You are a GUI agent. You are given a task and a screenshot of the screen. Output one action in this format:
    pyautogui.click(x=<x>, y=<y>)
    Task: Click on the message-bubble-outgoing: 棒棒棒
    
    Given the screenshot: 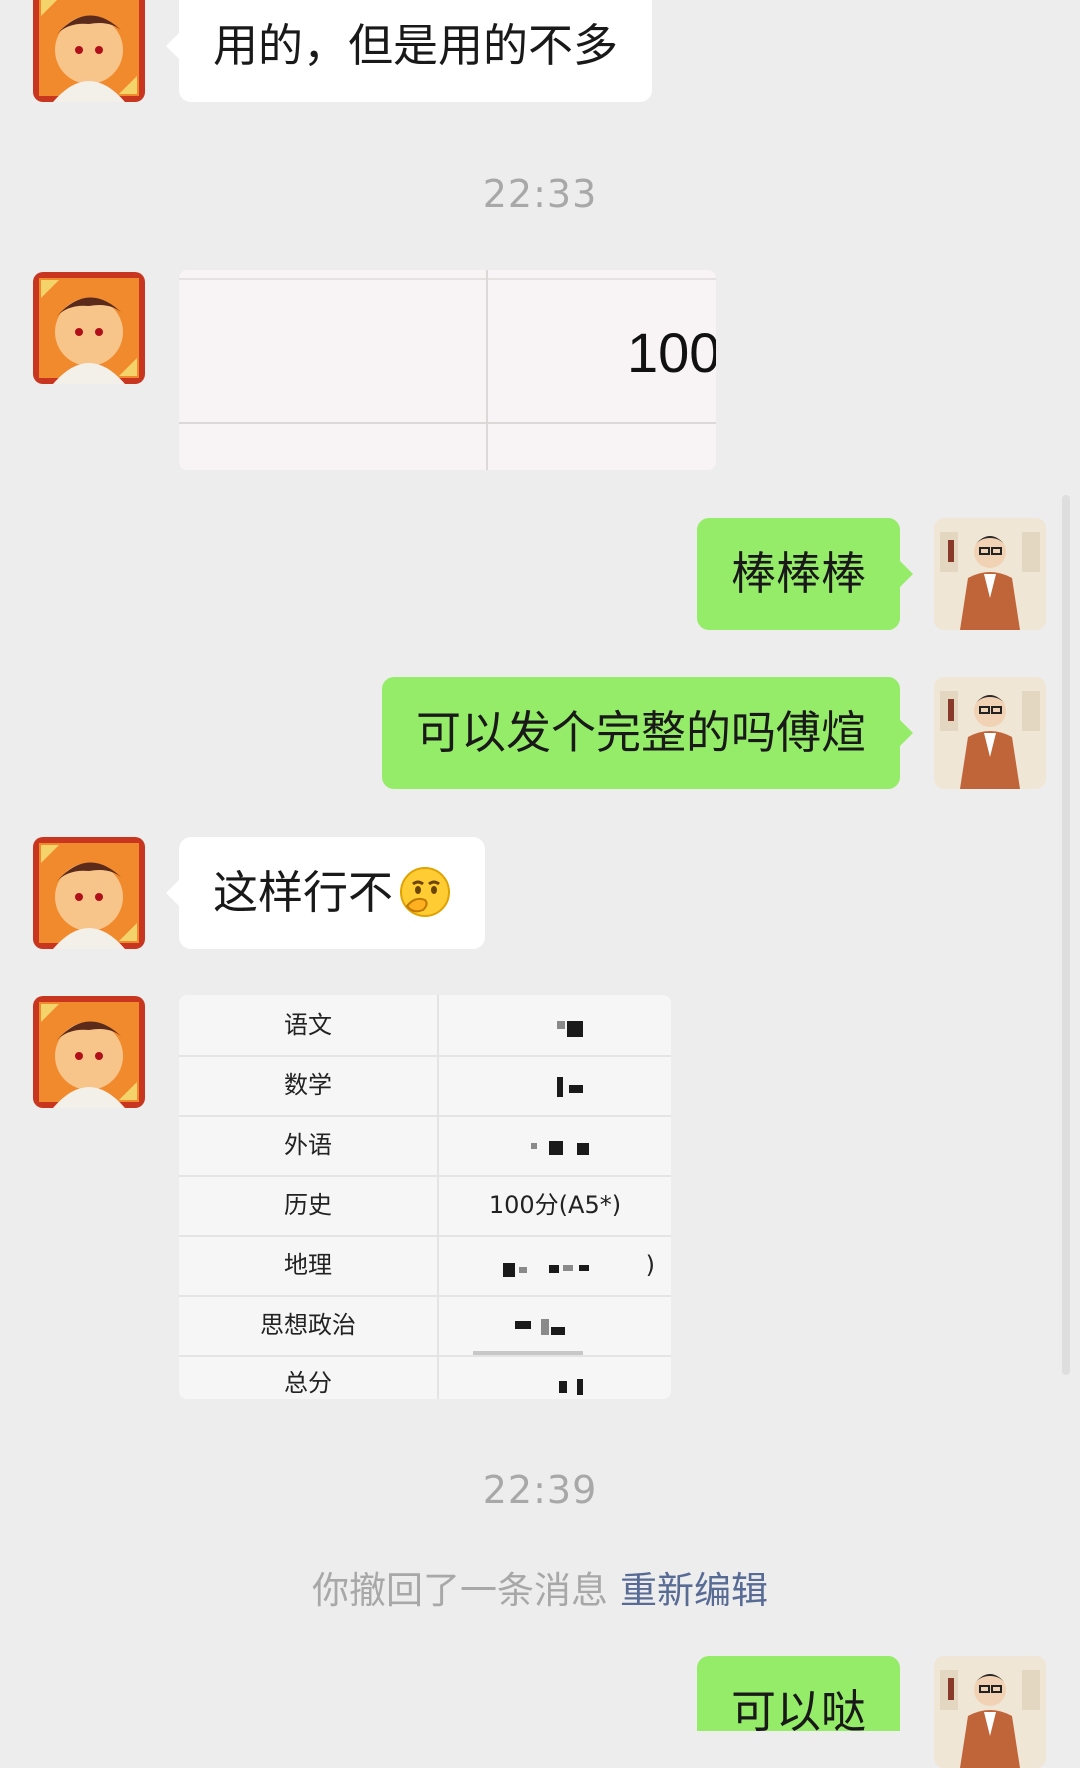 What is the action you would take?
    pyautogui.click(x=805, y=574)
    